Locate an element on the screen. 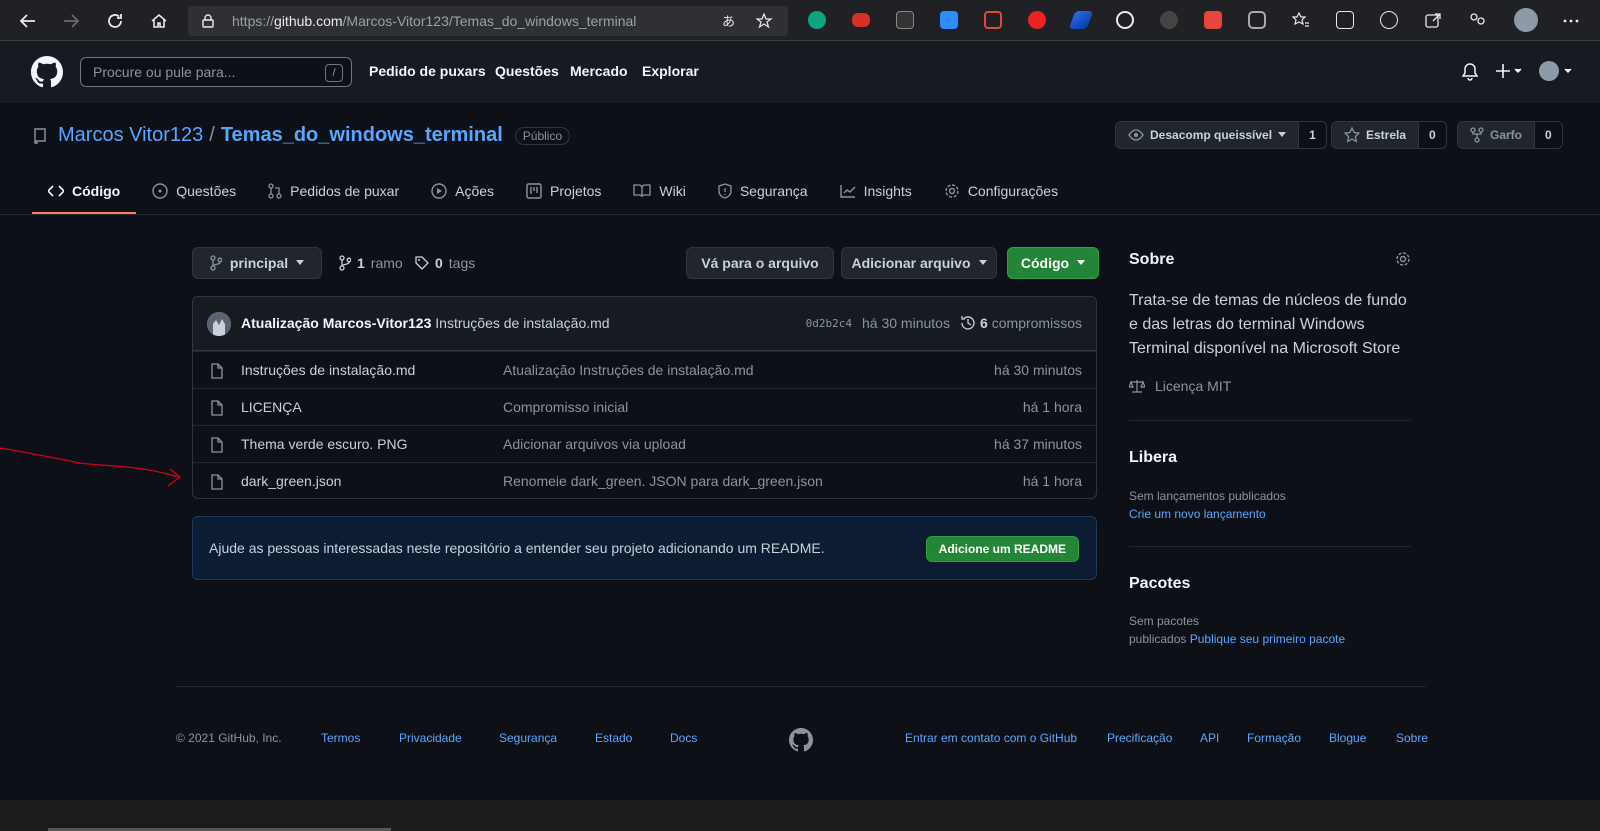  more-icon is located at coordinates (1571, 21).